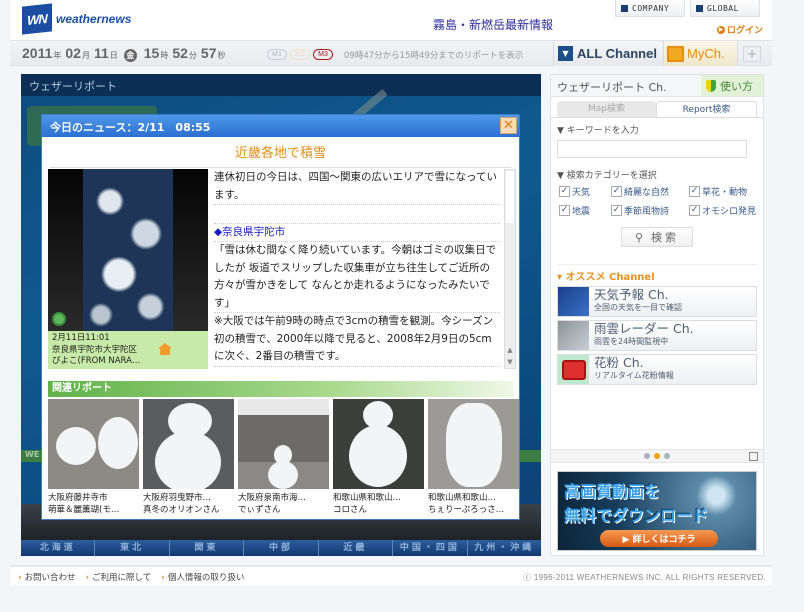 The height and width of the screenshot is (612, 804). I want to click on weathernews-logo: WN weathernews, so click(77, 19).